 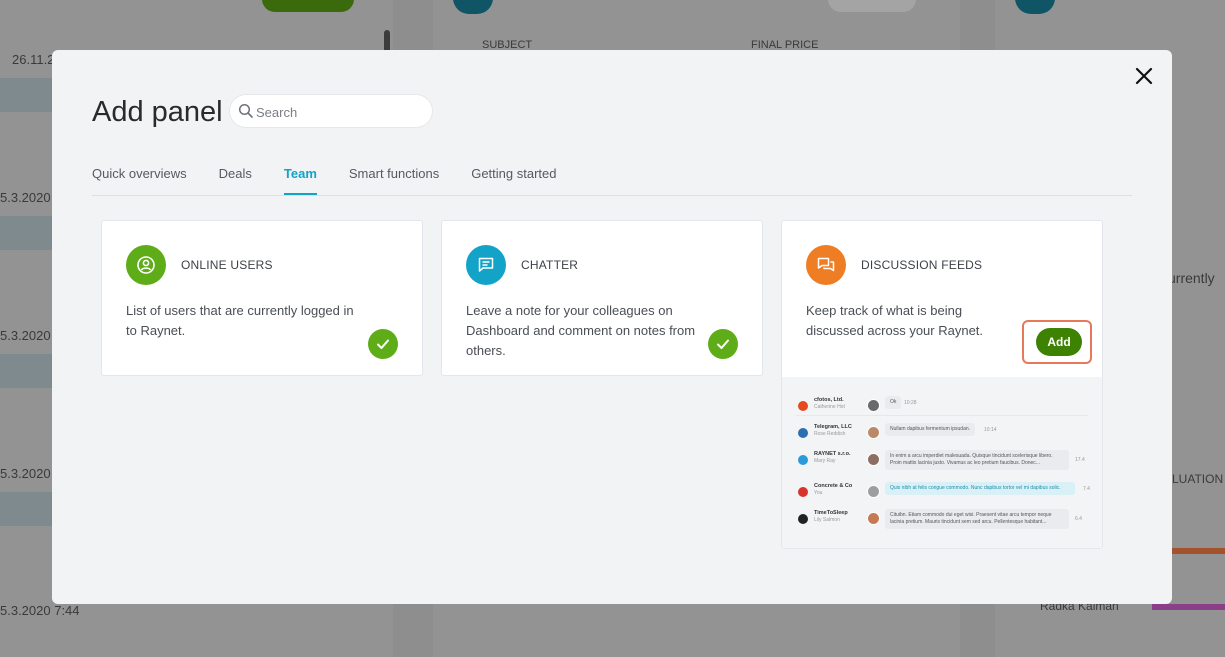 What do you see at coordinates (341, 112) in the screenshot?
I see `search-input` at bounding box center [341, 112].